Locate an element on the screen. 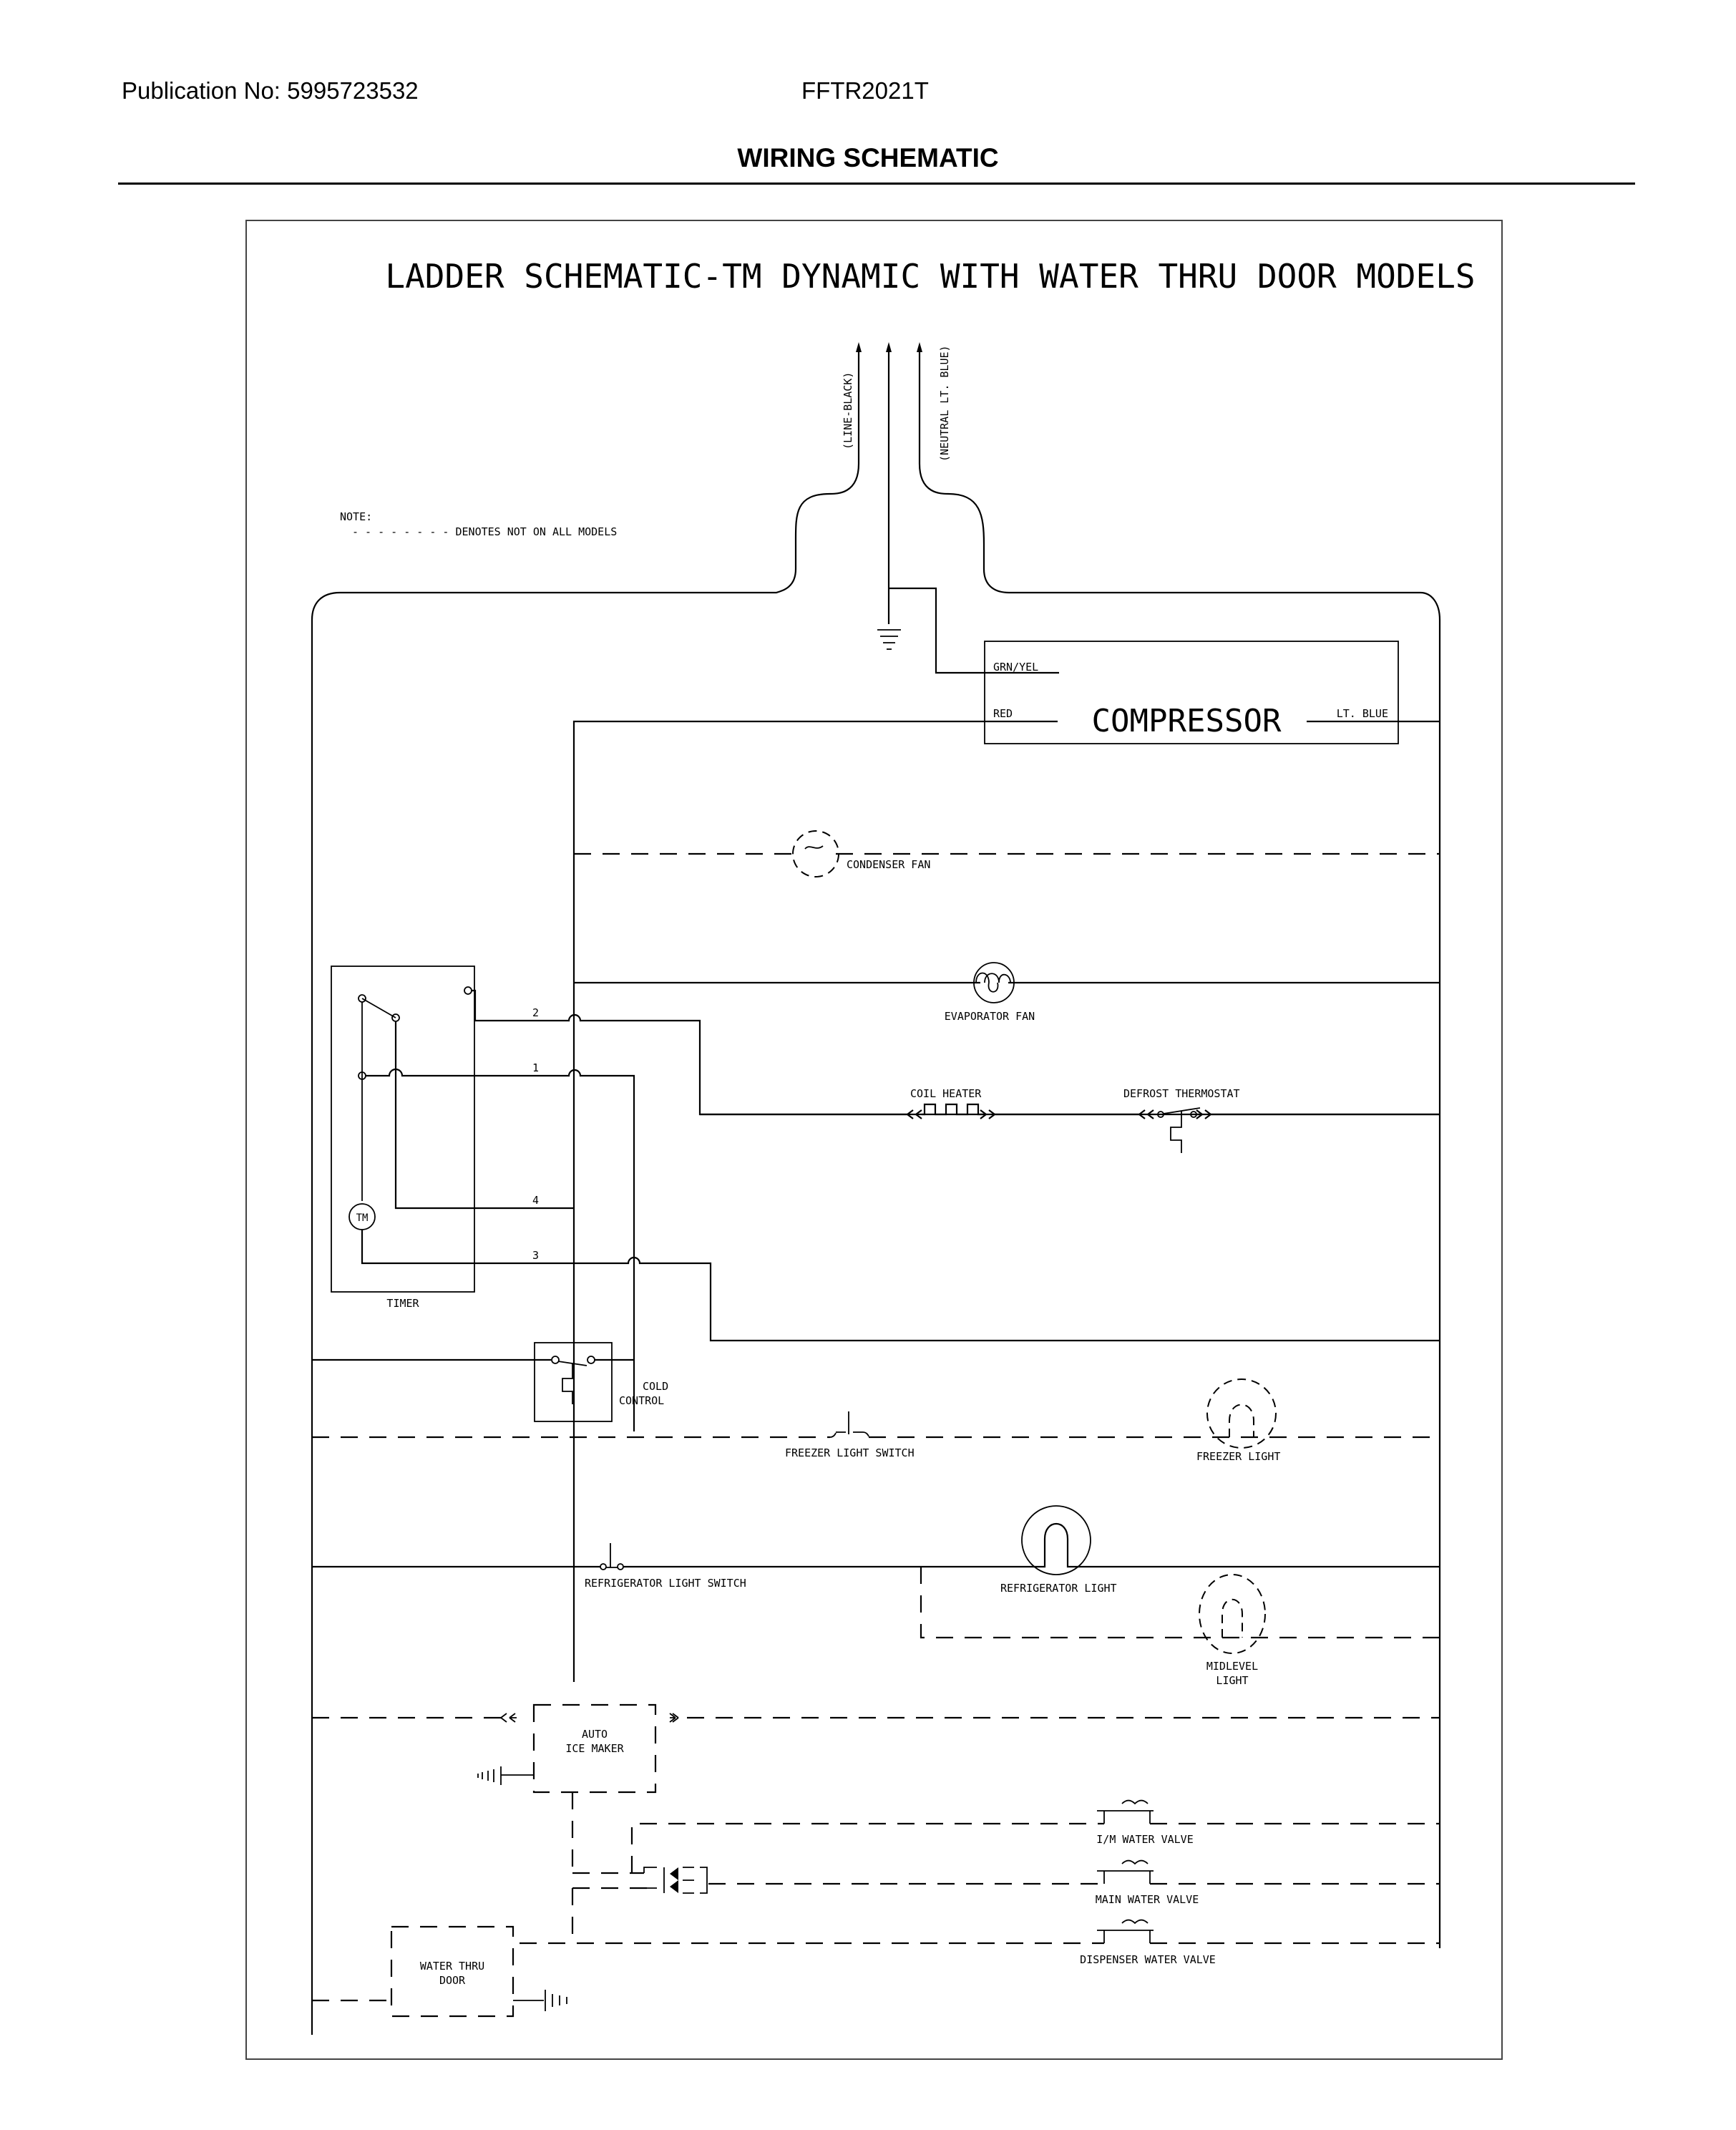 The height and width of the screenshot is (2130, 1736). refrigerator-light-switch-icon is located at coordinates (612, 1555).